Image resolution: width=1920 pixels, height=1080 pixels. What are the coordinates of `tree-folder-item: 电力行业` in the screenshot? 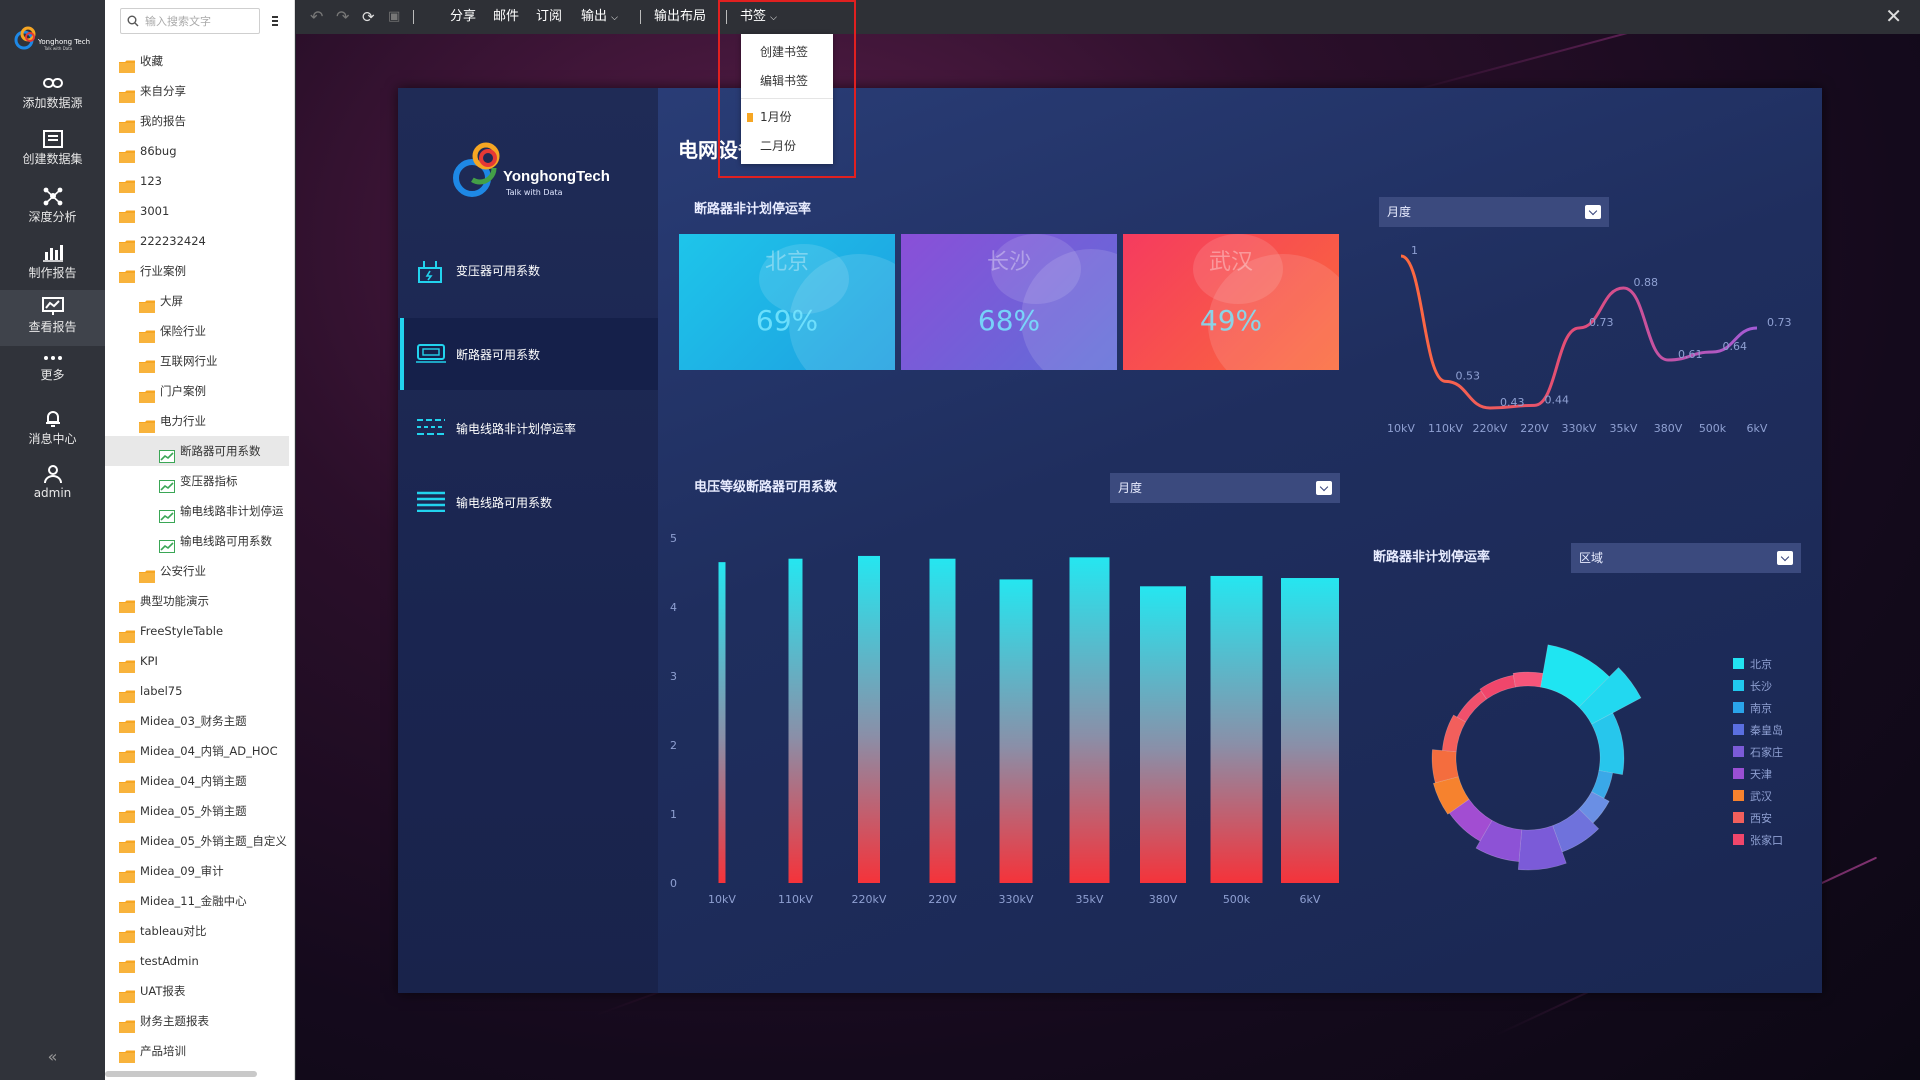 It's located at (197, 421).